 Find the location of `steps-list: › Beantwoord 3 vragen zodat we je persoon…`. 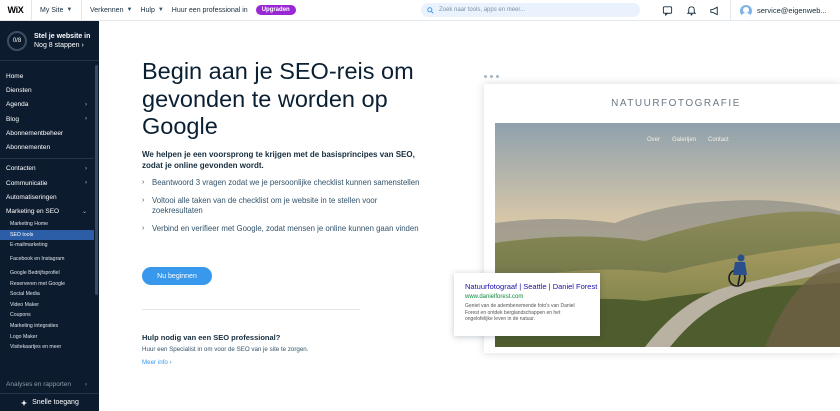

steps-list: › Beantwoord 3 vragen zodat we je persoon… is located at coordinates (282, 209).